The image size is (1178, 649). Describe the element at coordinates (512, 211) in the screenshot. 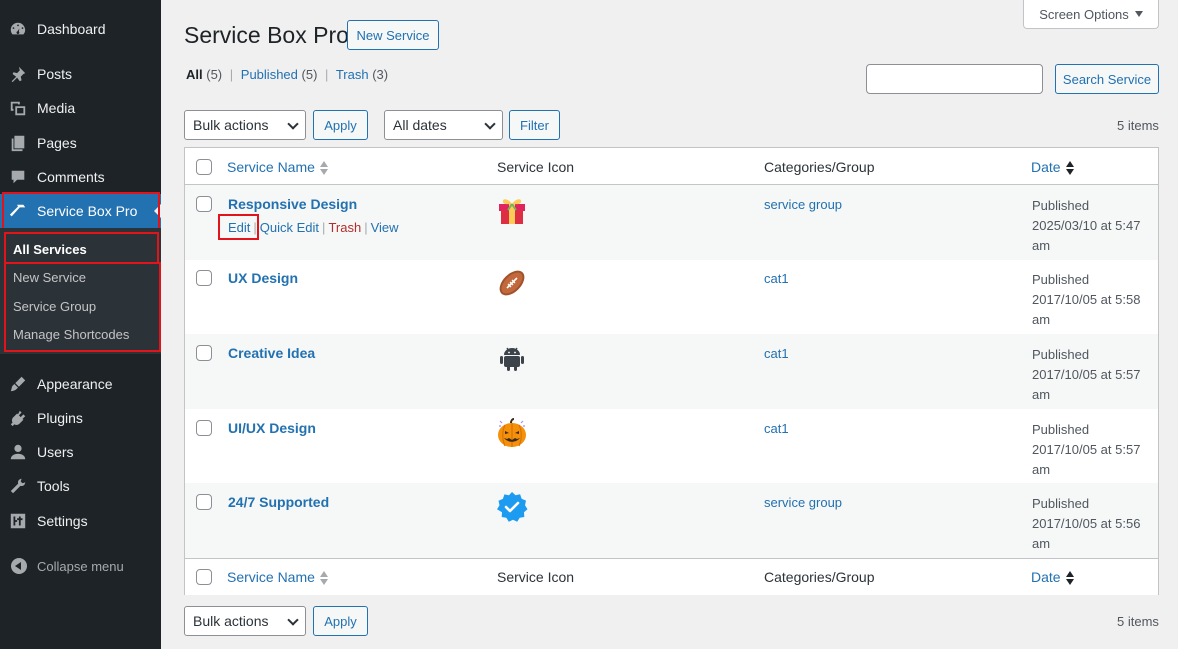

I see `gift-icon` at that location.